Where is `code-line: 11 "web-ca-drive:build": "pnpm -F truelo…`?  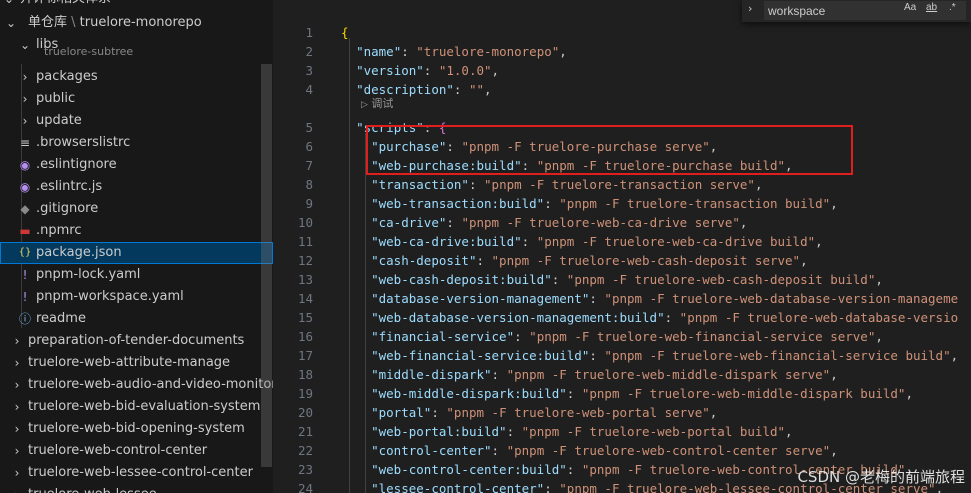
code-line: 11 "web-ca-drive:build": "pnpm -F truelo… is located at coordinates (622, 241).